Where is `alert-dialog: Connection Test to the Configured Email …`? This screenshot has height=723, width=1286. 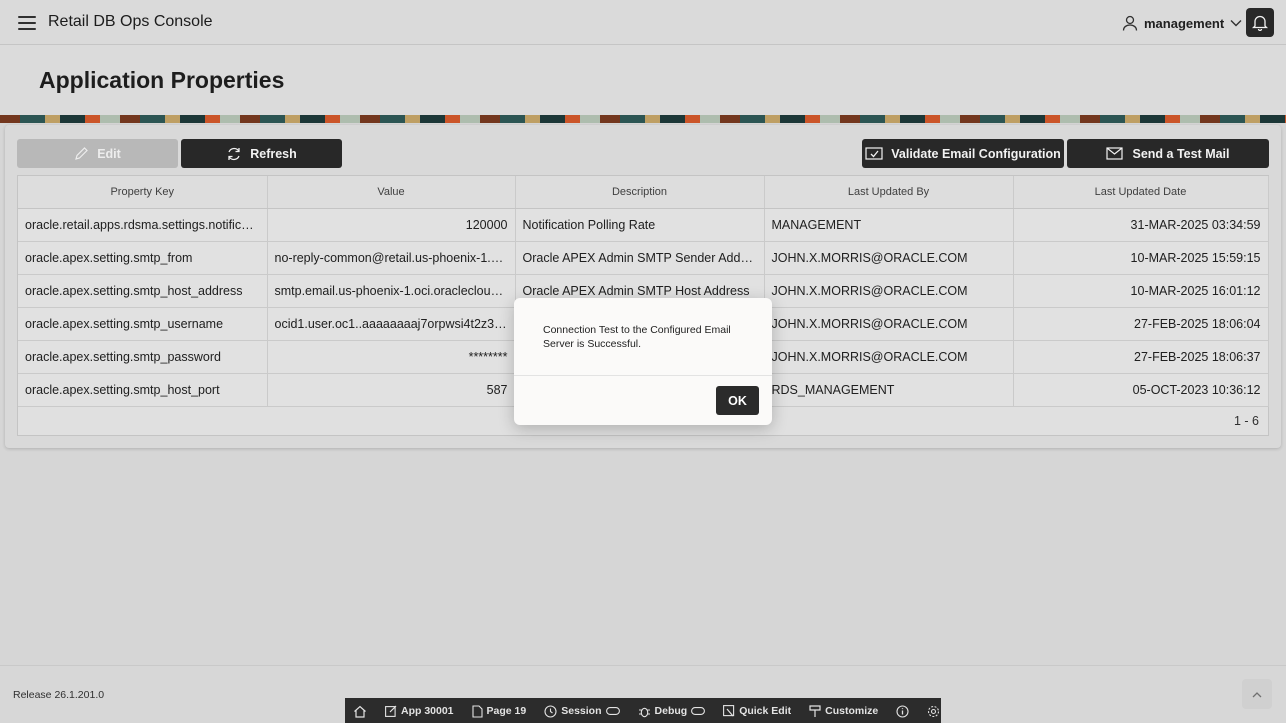
alert-dialog: Connection Test to the Configured Email … is located at coordinates (643, 361).